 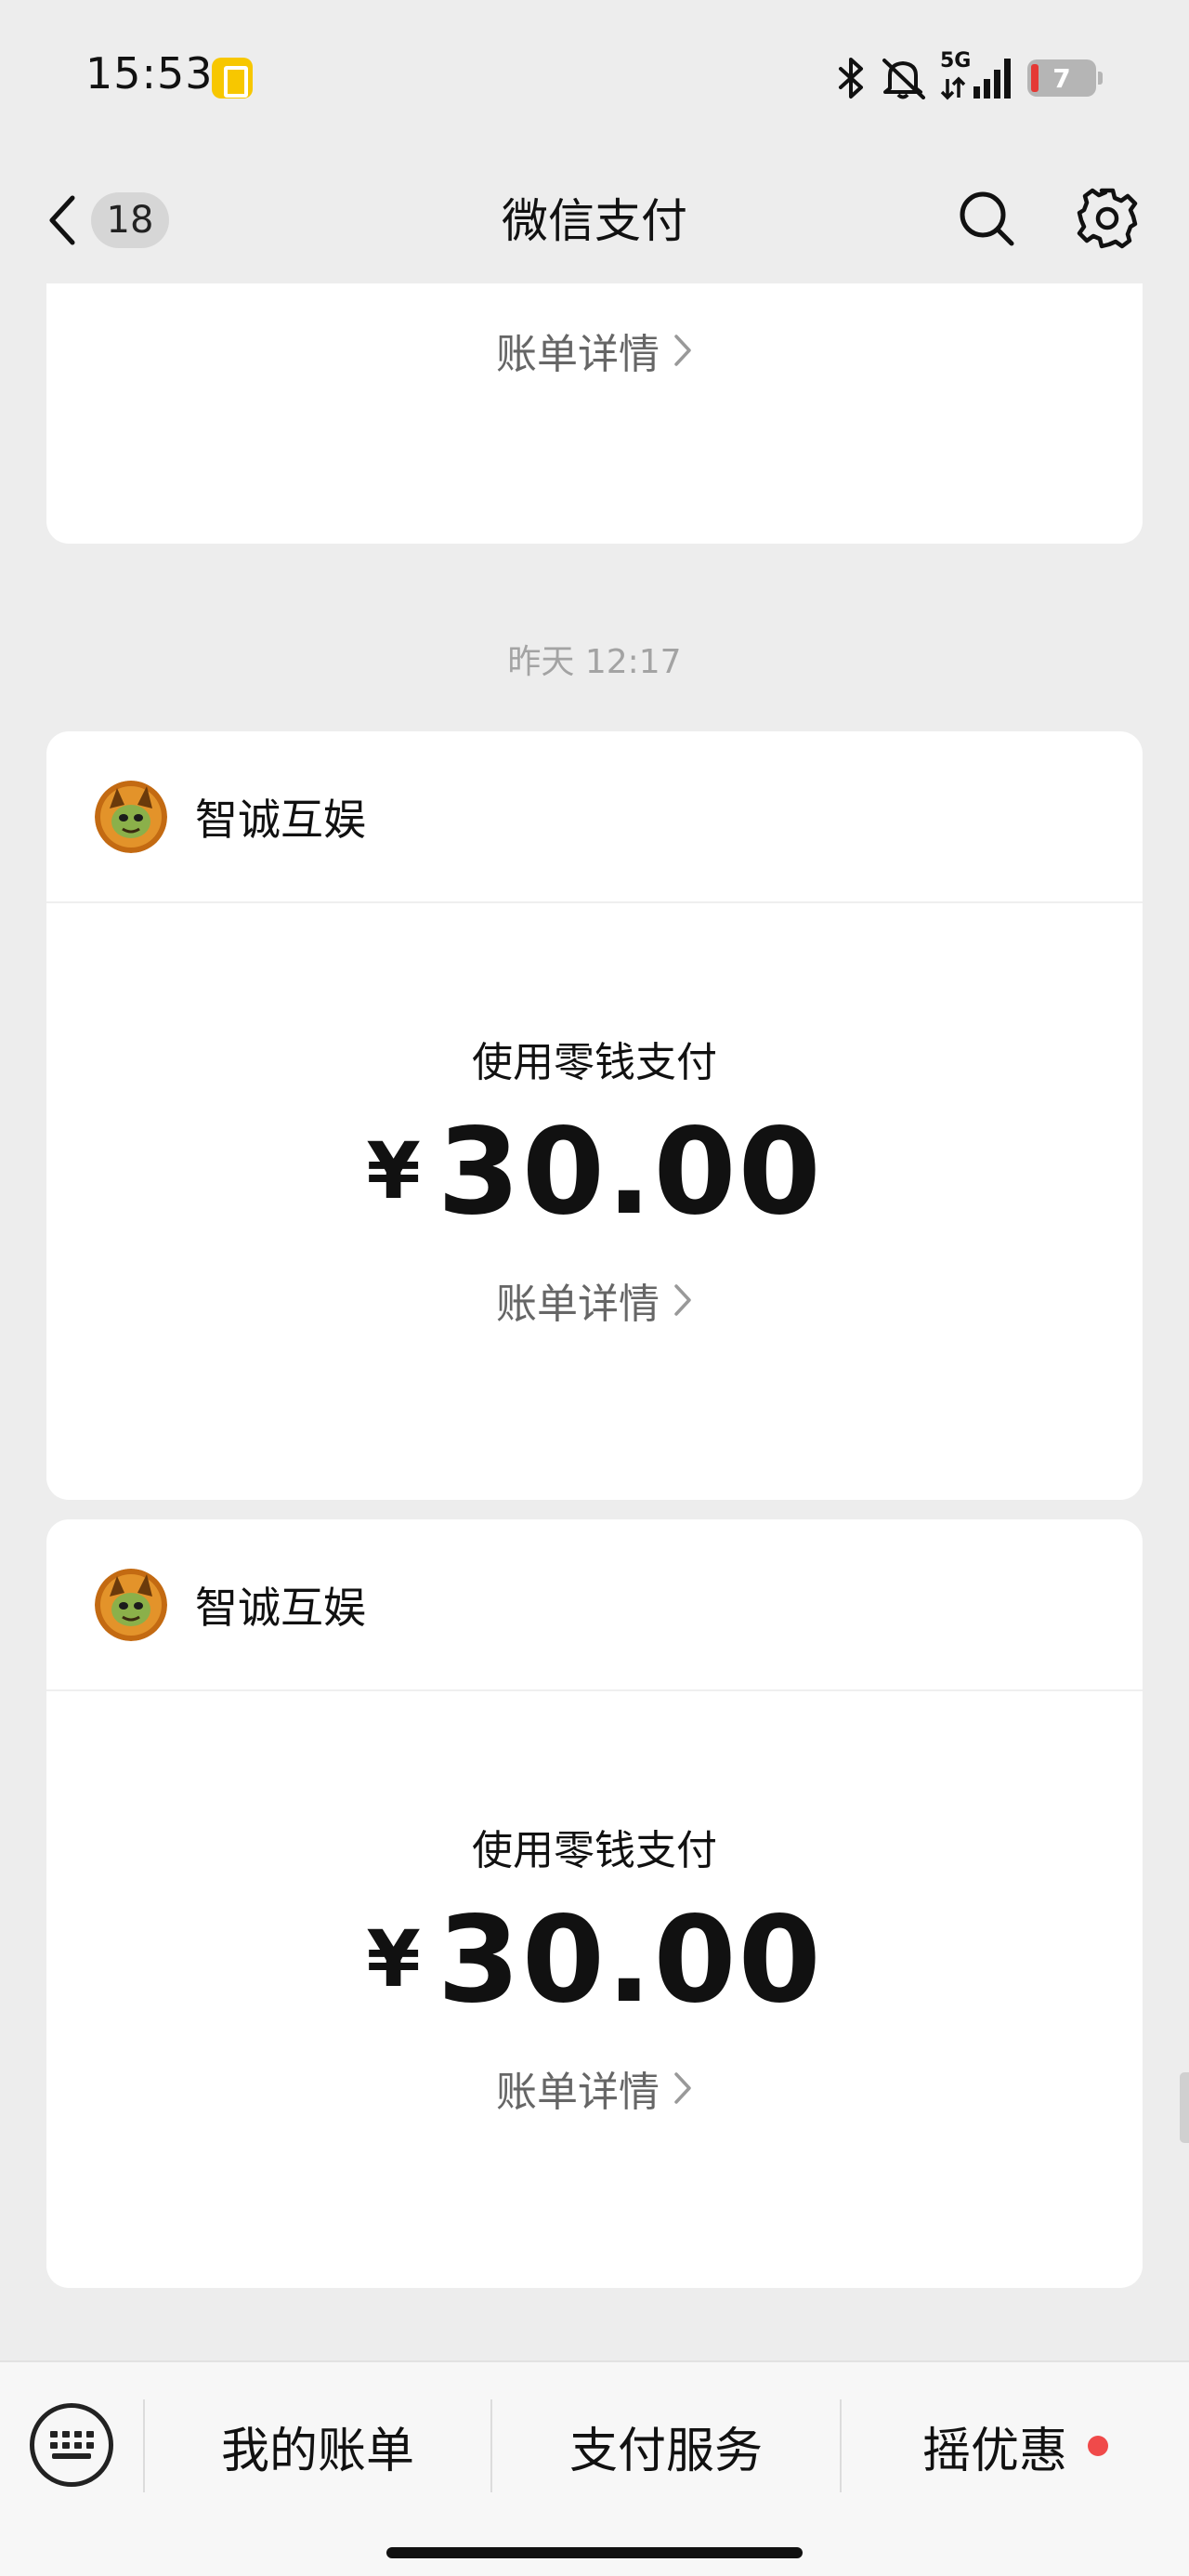 I want to click on sim-icon, so click(x=233, y=78).